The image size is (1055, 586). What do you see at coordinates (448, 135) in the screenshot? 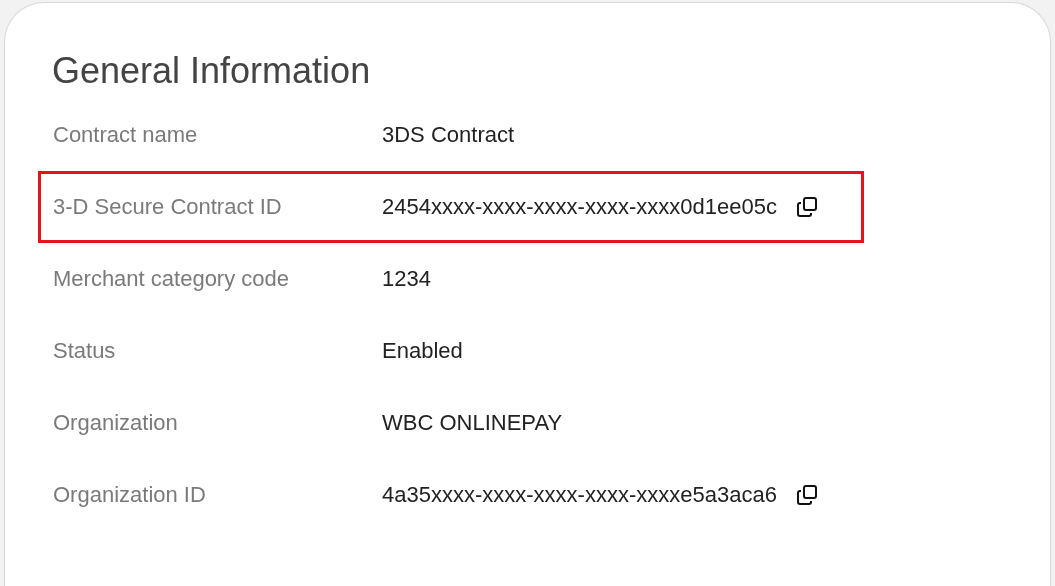
I see `field-value: 3DS Contract` at bounding box center [448, 135].